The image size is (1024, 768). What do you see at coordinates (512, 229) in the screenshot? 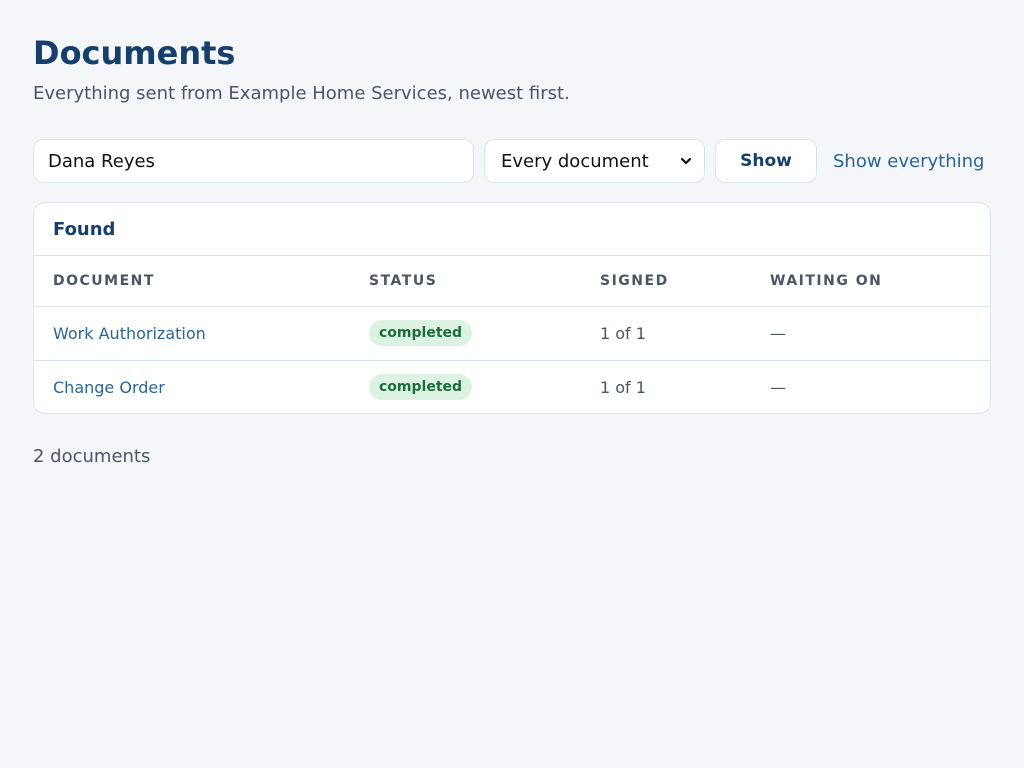
I see `results-title: Found` at bounding box center [512, 229].